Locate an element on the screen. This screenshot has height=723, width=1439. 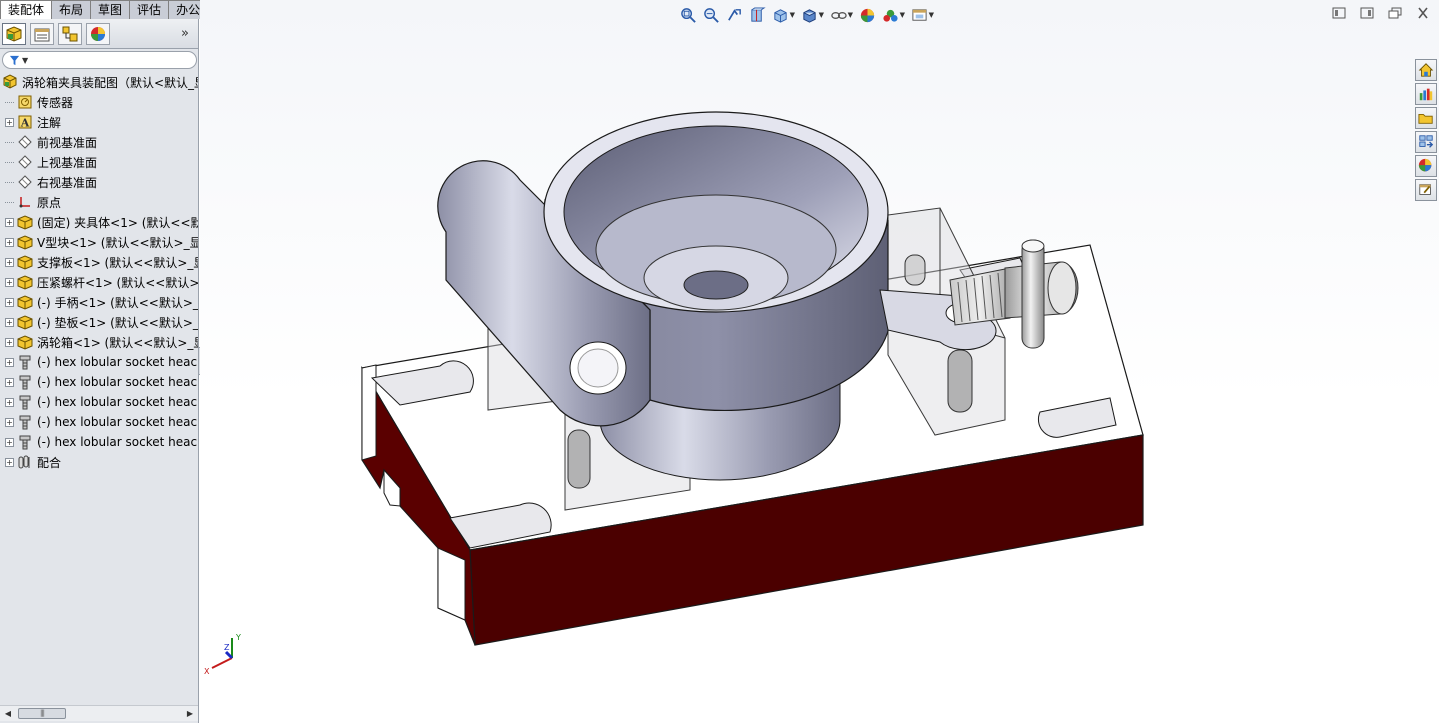
panel-tabs: » is located at coordinates (99, 34).